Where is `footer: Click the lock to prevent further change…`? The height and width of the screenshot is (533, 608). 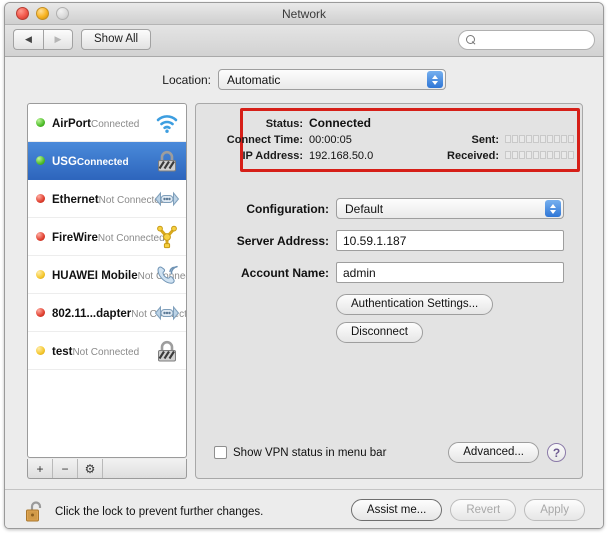 footer: Click the lock to prevent further change… is located at coordinates (304, 508).